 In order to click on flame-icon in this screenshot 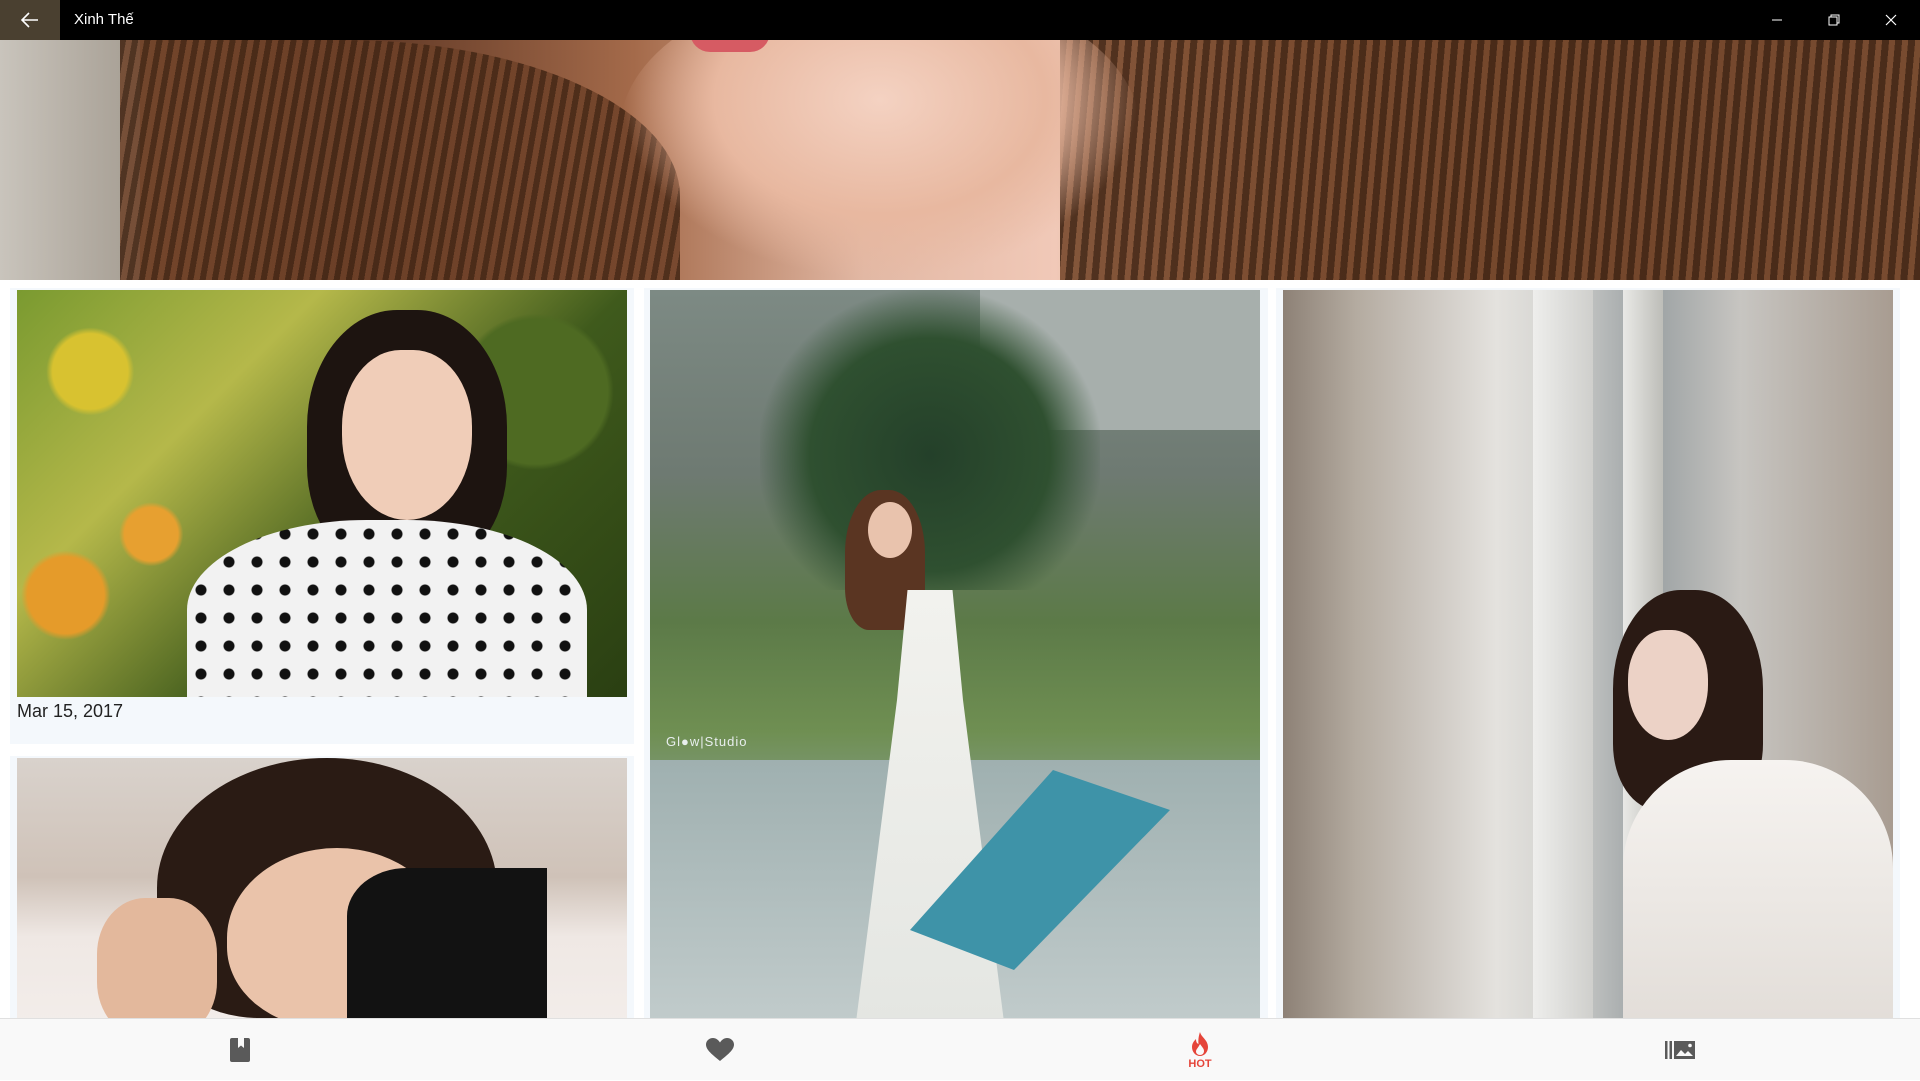, I will do `click(1200, 1043)`.